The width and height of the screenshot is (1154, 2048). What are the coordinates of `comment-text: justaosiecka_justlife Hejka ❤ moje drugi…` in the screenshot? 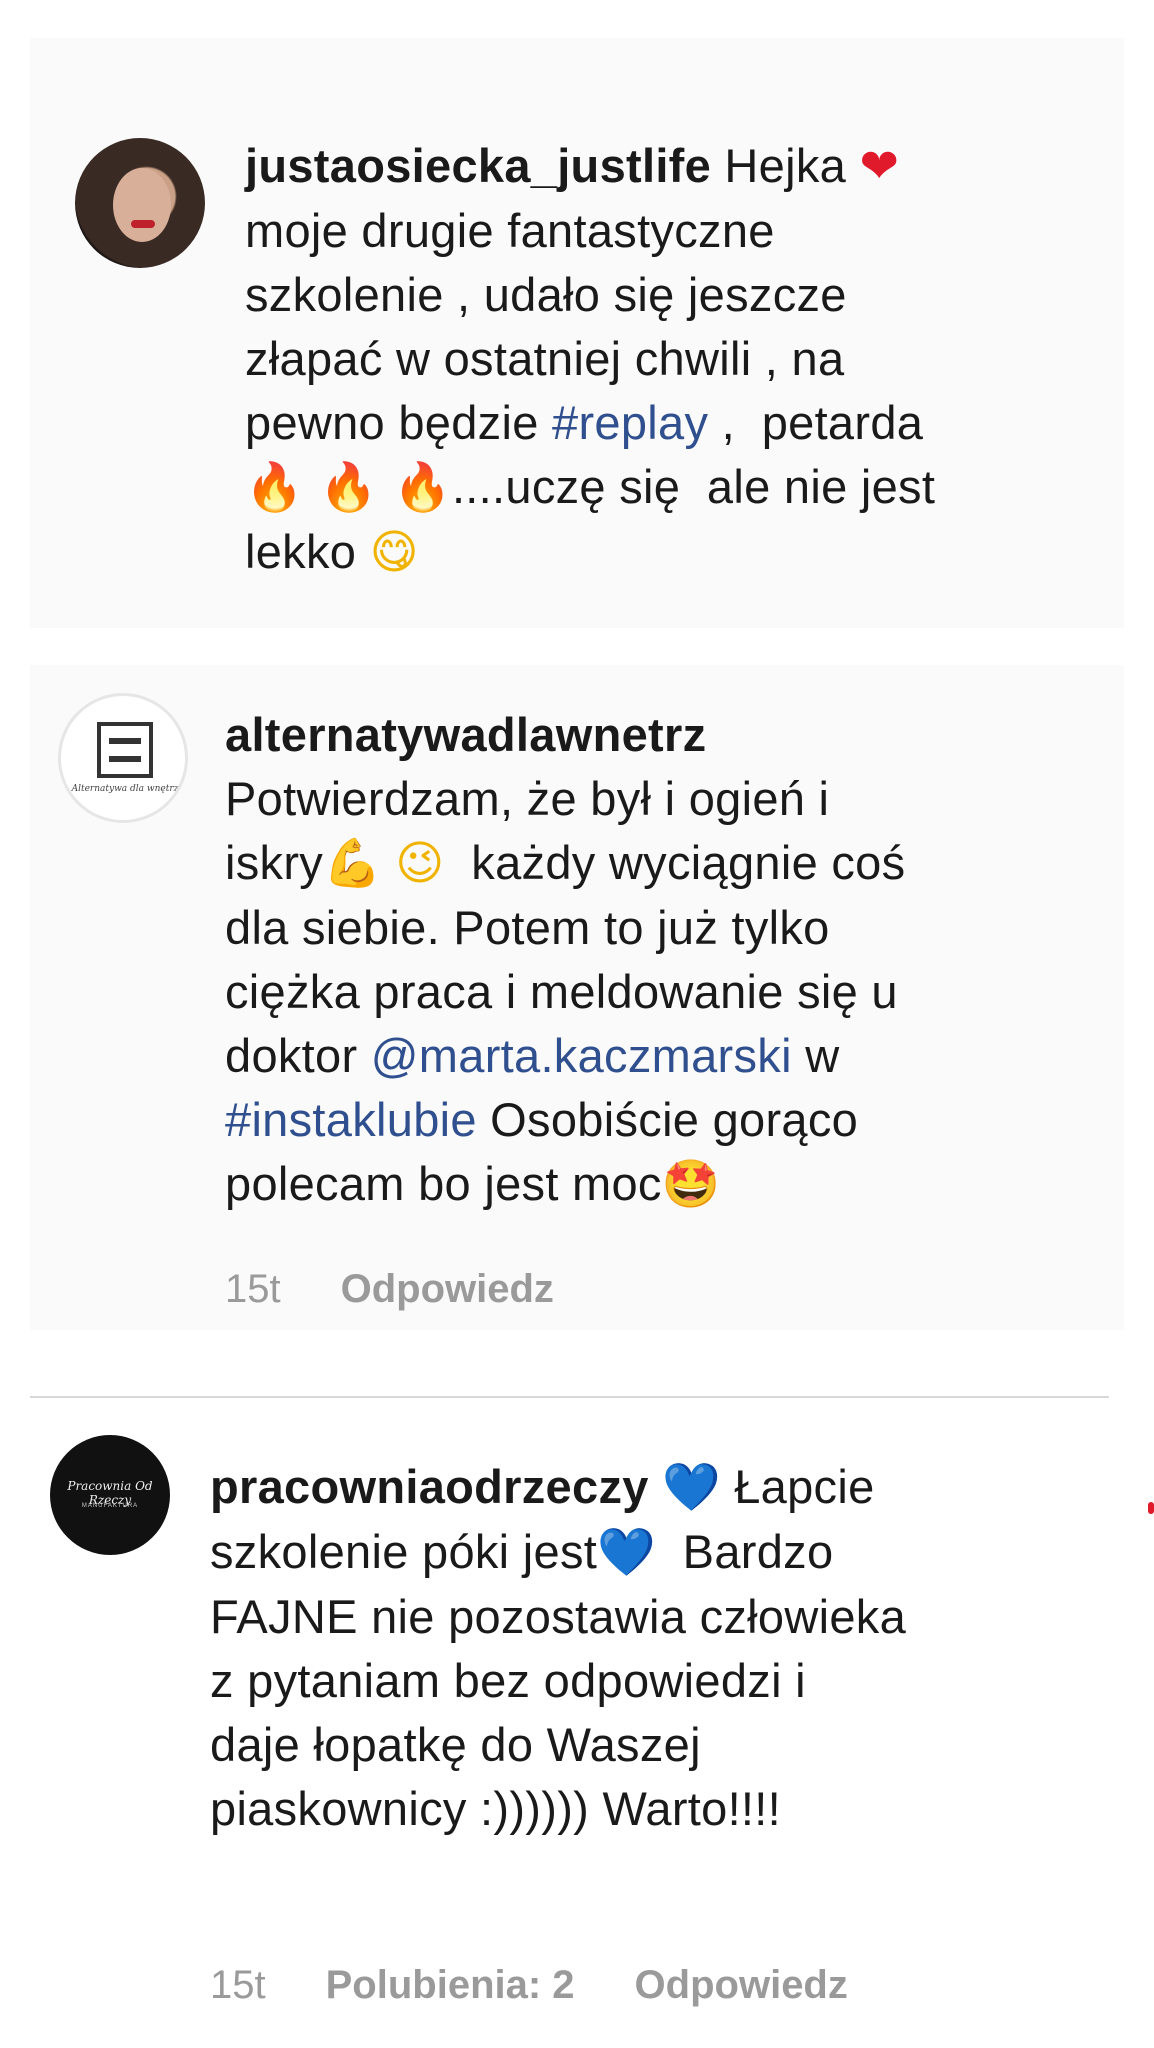 It's located at (590, 359).